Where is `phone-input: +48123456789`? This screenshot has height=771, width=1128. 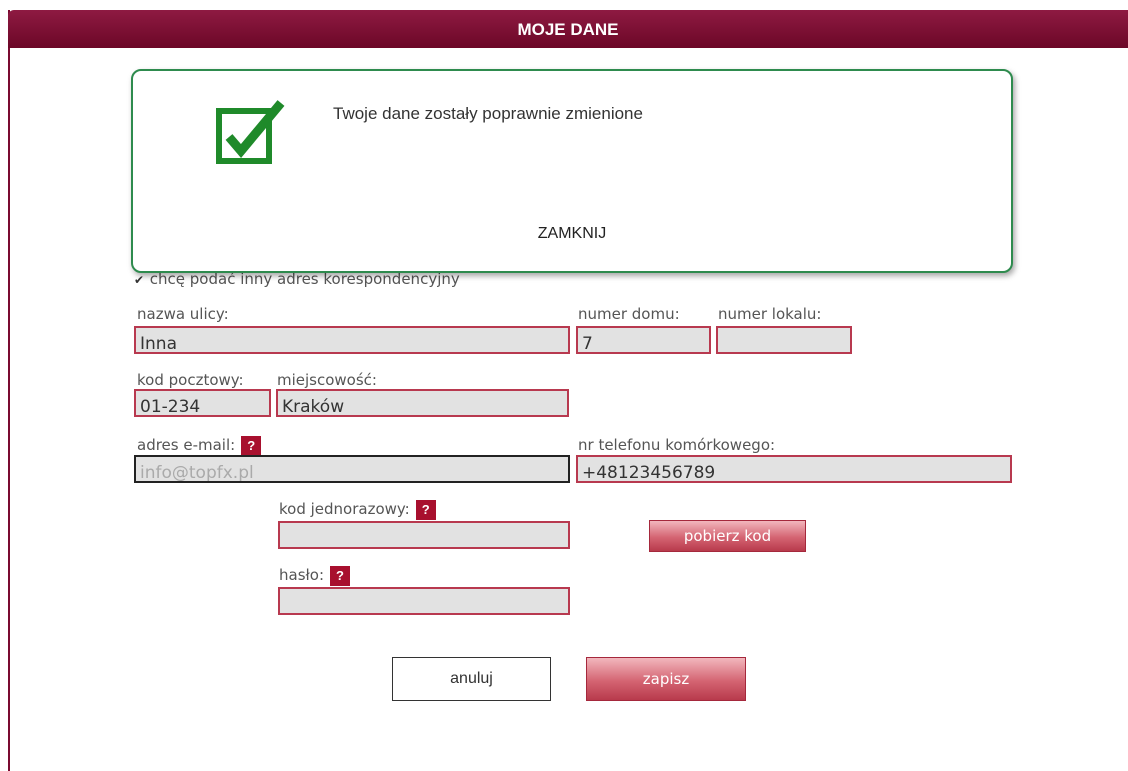
phone-input: +48123456789 is located at coordinates (794, 469).